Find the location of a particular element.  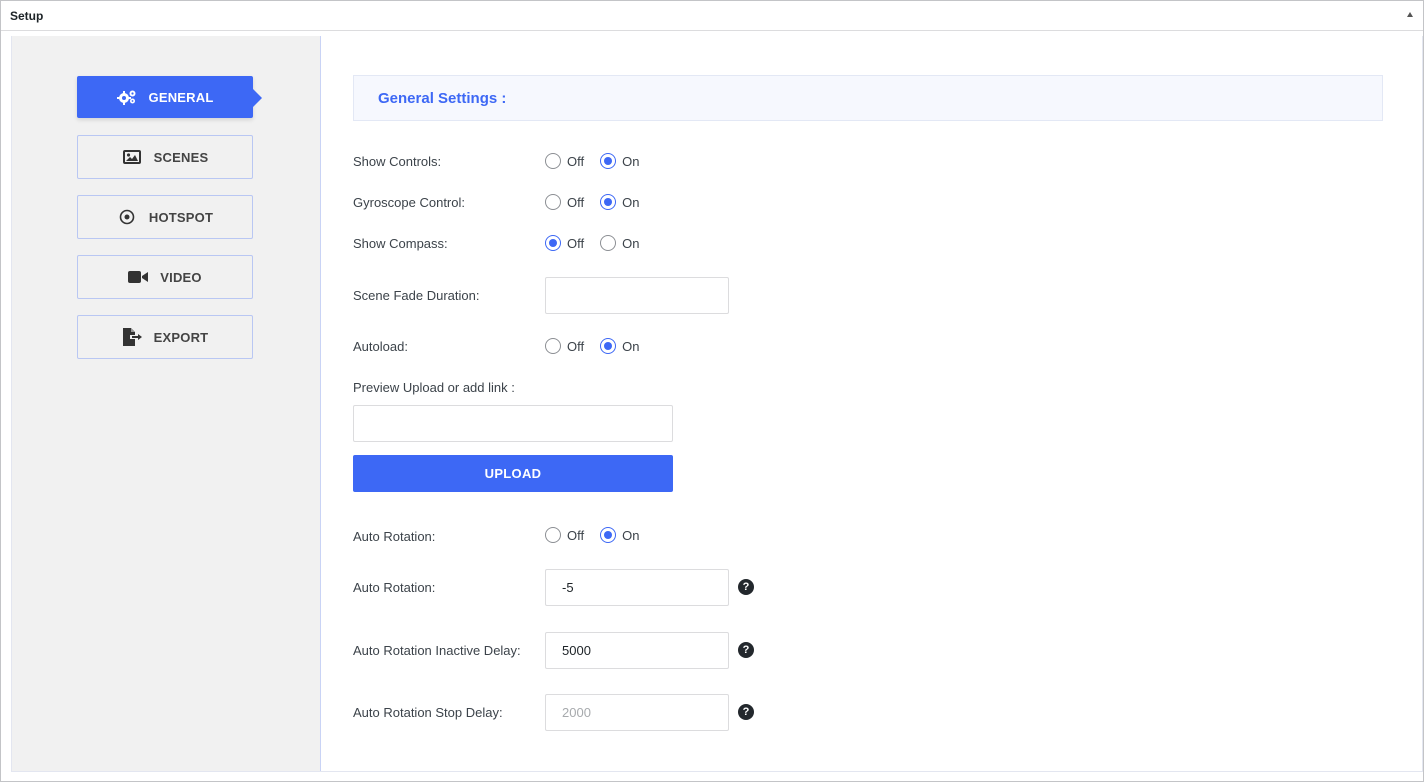

autoload-radio-group: Off On is located at coordinates (600, 346).